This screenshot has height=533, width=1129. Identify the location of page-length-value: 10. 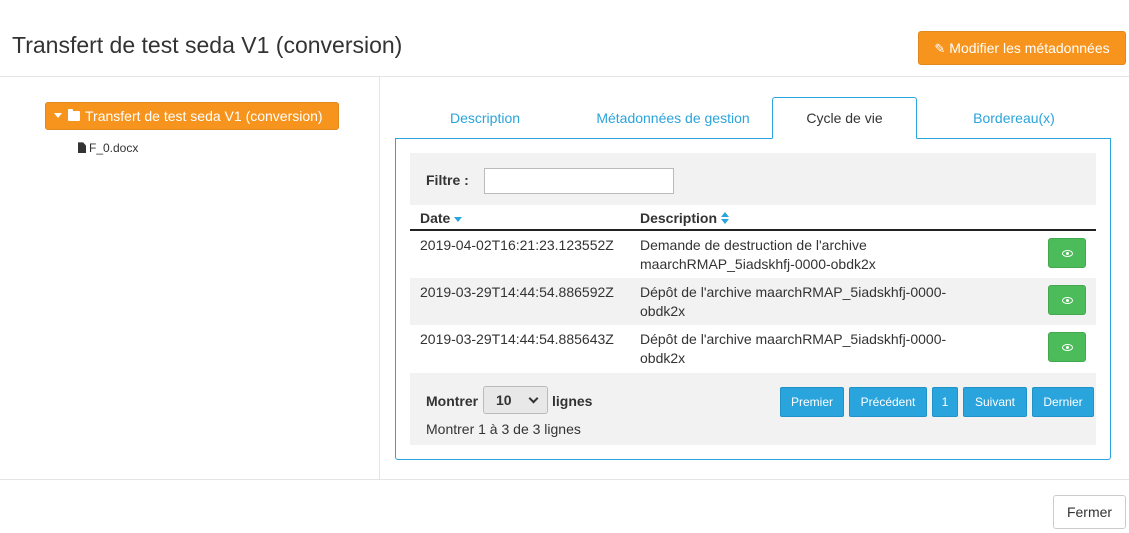
(504, 400).